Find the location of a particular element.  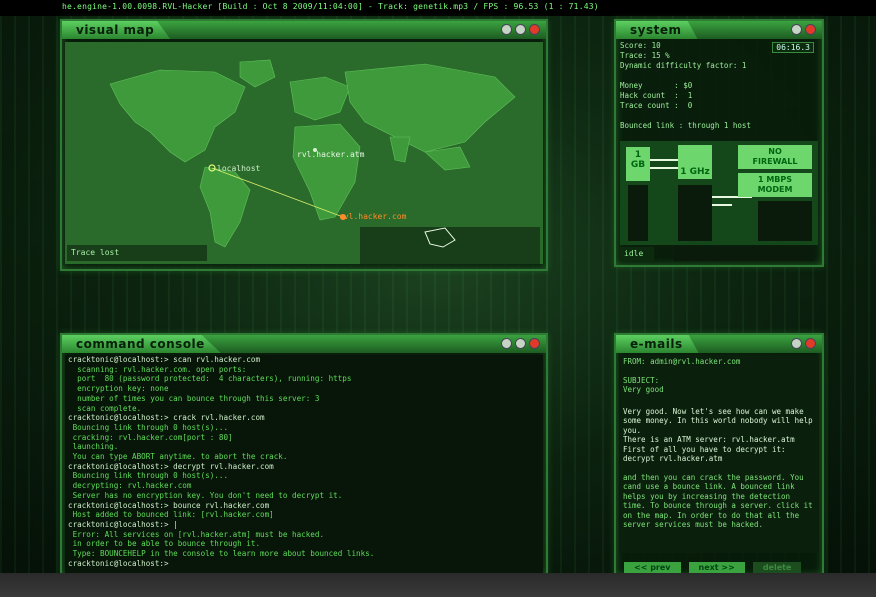

stat-line: Trace count : 0 is located at coordinates (656, 105).